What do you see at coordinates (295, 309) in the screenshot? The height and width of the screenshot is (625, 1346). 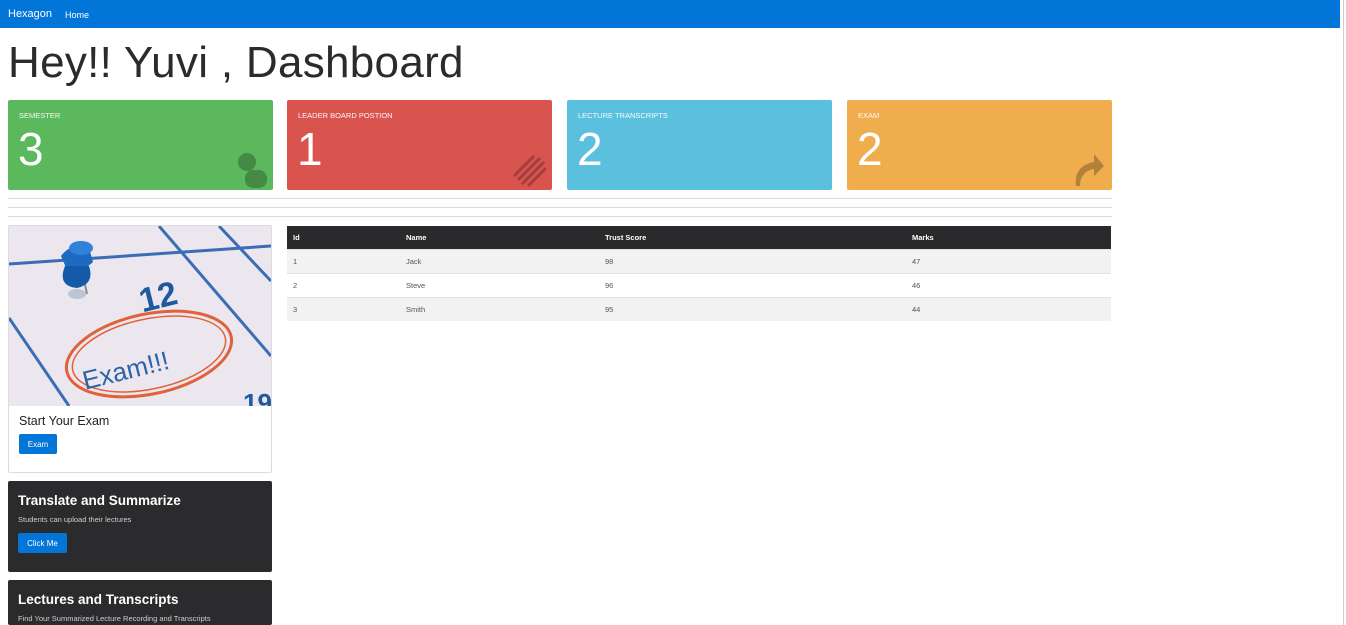 I see `cell-id: 3` at bounding box center [295, 309].